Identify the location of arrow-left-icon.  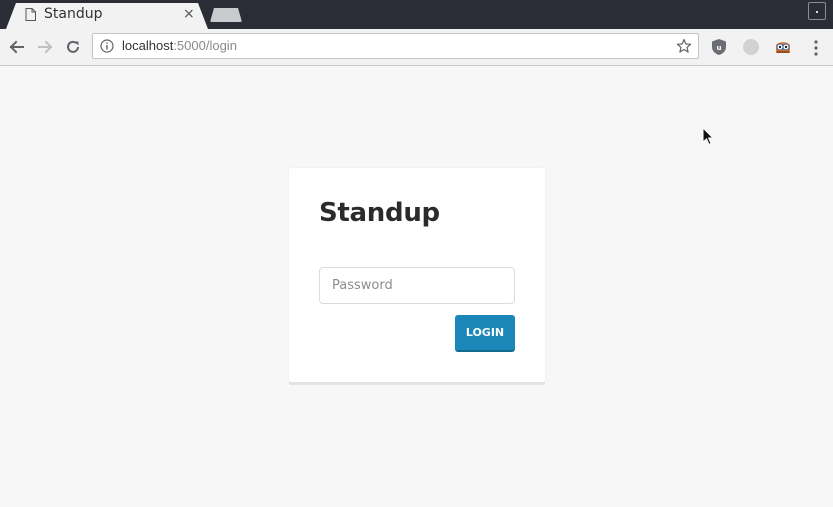
(17, 47).